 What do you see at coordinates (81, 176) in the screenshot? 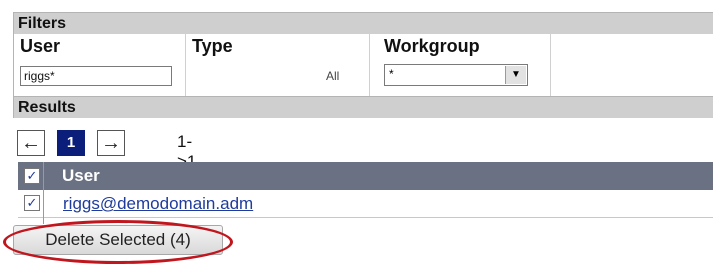
I see `column-header-user: User` at bounding box center [81, 176].